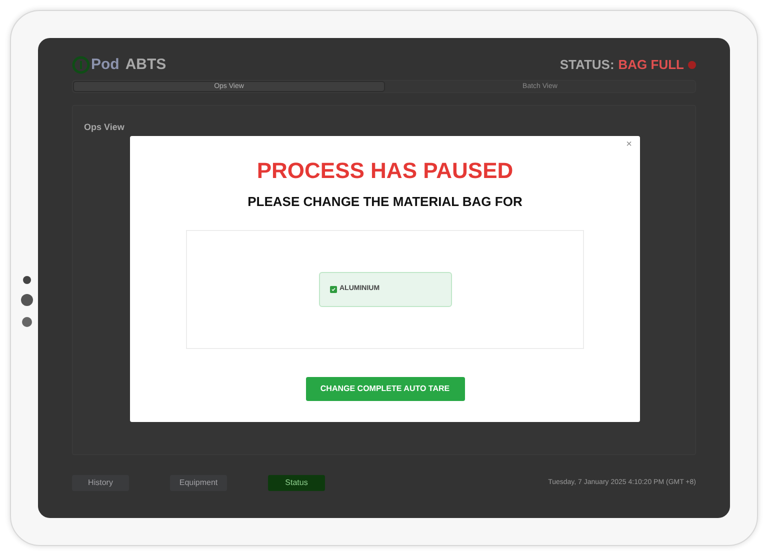 The height and width of the screenshot is (556, 768). I want to click on checkbox, so click(333, 289).